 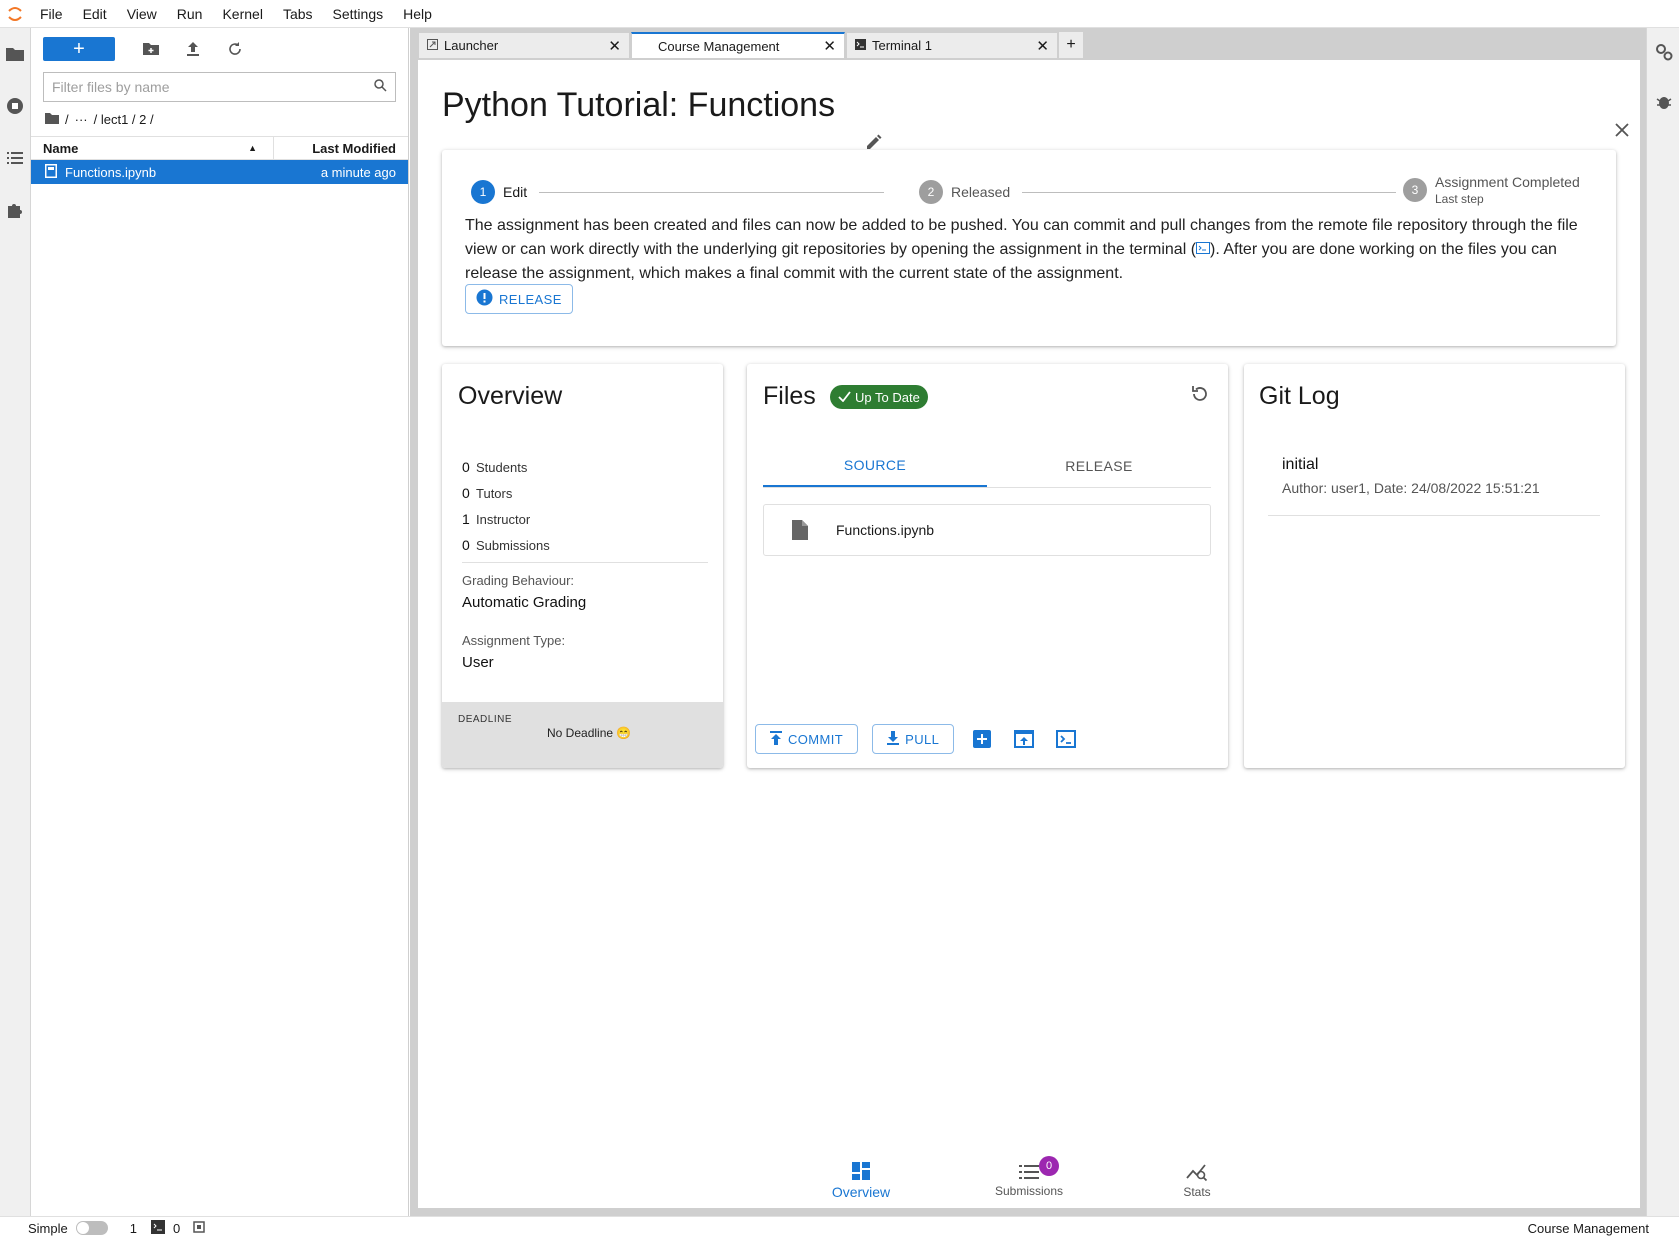 I want to click on status-badge: Up To Date, so click(x=879, y=397).